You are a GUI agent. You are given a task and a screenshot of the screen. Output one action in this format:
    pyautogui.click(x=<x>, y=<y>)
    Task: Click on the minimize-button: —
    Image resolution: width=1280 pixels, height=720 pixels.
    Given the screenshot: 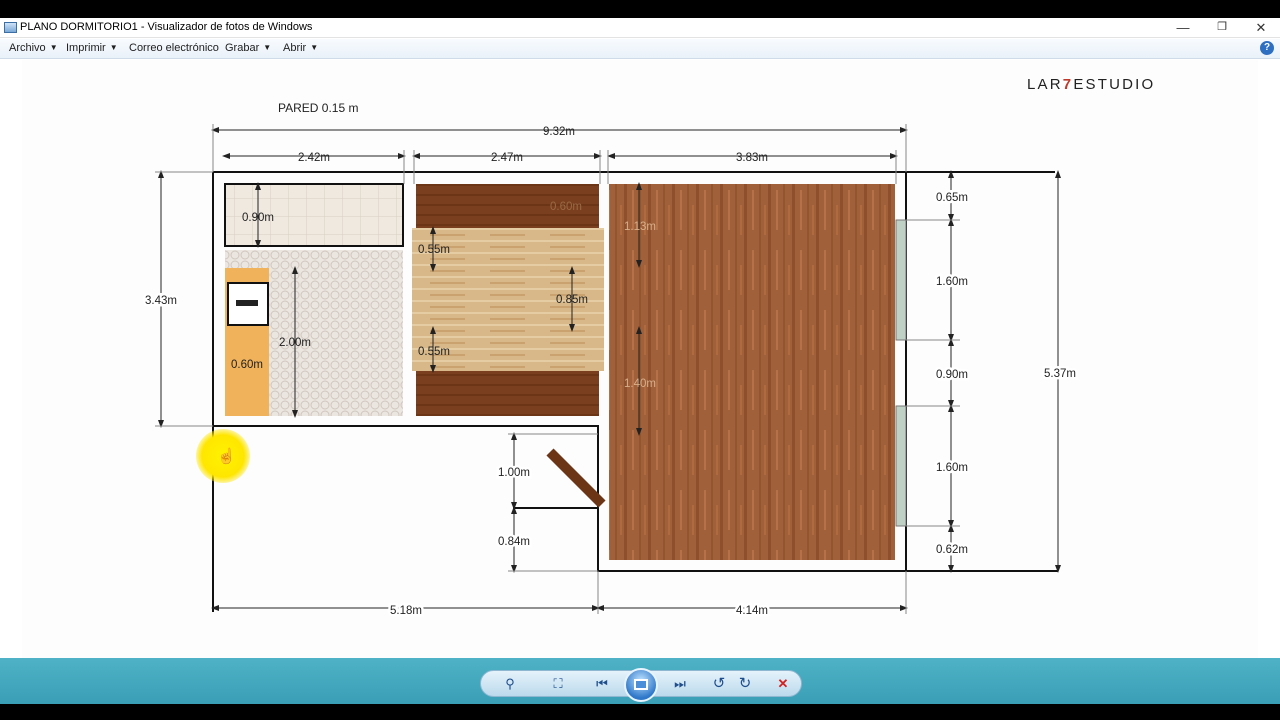 What is the action you would take?
    pyautogui.click(x=1183, y=28)
    